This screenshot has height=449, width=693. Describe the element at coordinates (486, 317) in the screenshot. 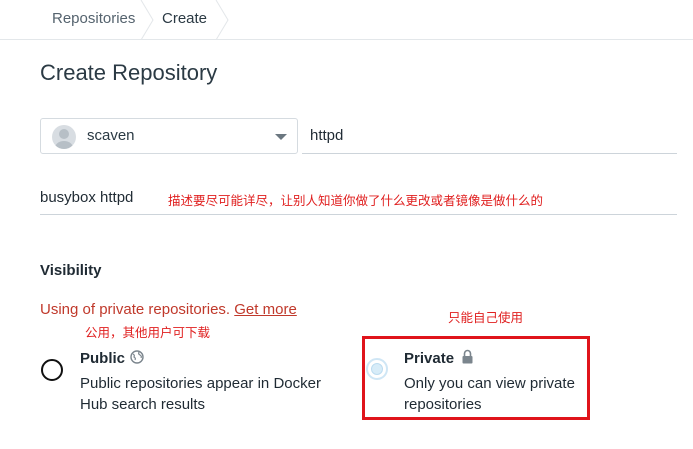

I see `private-annotation: 只能自己使用` at that location.